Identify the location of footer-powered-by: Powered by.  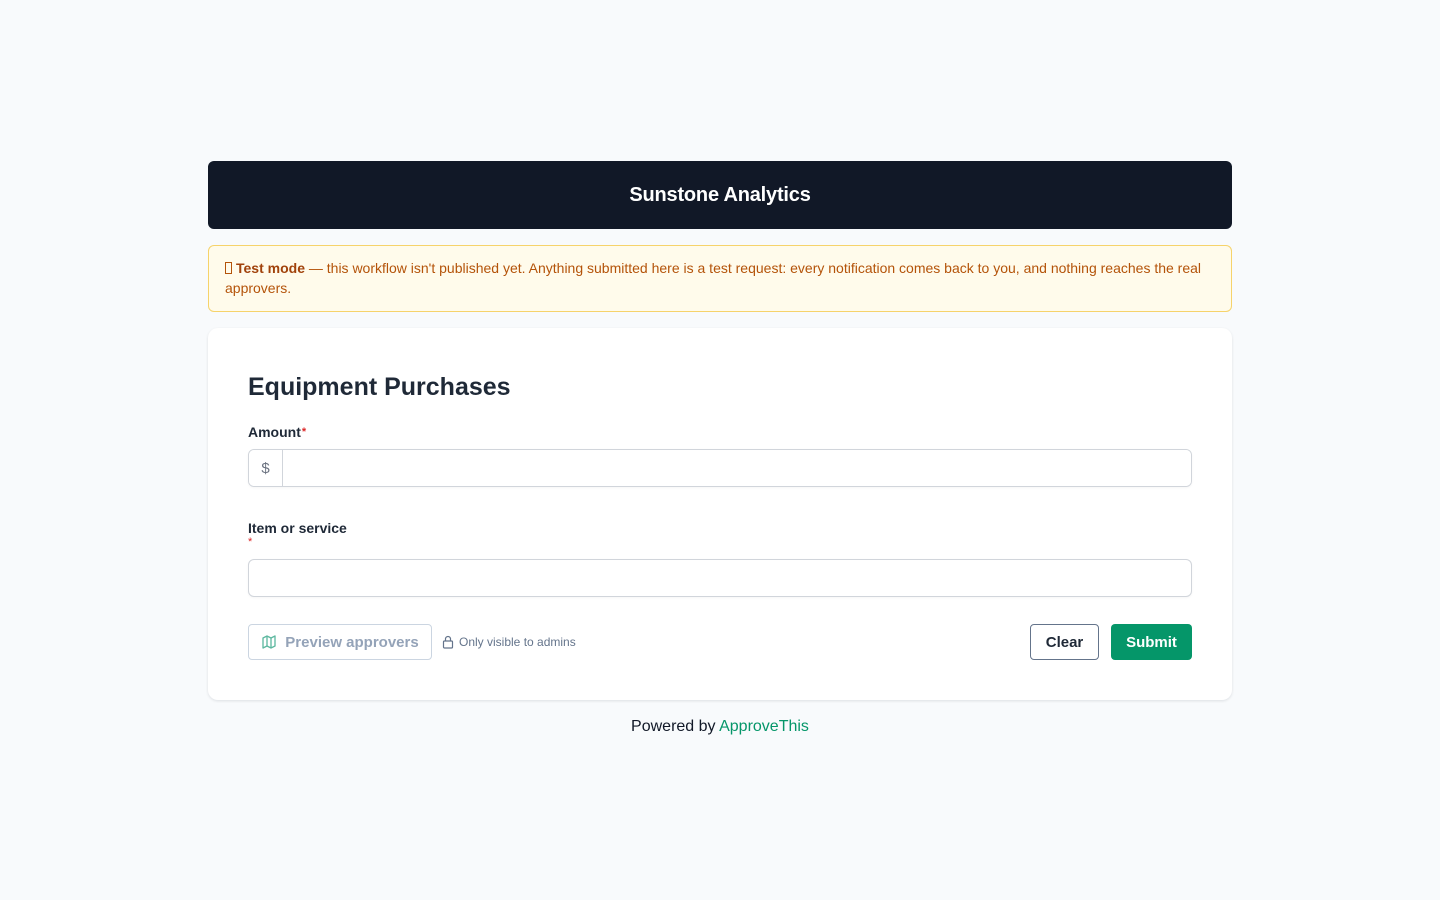
(675, 726).